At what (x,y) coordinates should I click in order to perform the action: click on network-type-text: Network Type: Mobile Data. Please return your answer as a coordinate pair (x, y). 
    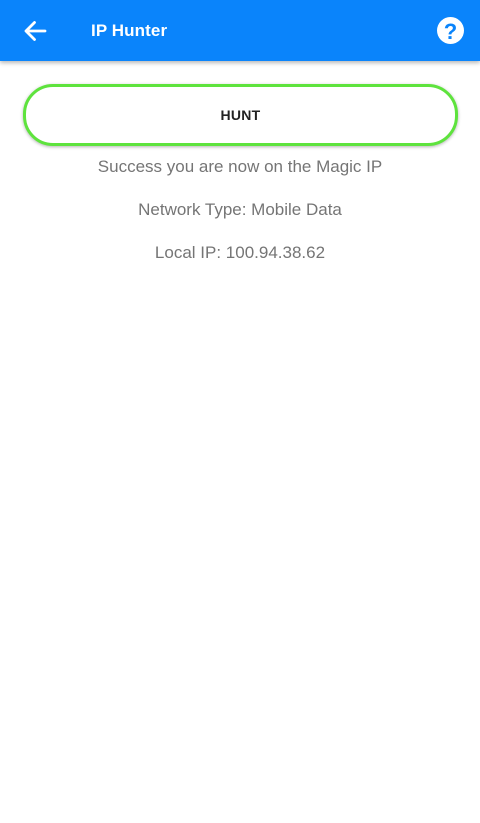
    Looking at the image, I should click on (240, 209).